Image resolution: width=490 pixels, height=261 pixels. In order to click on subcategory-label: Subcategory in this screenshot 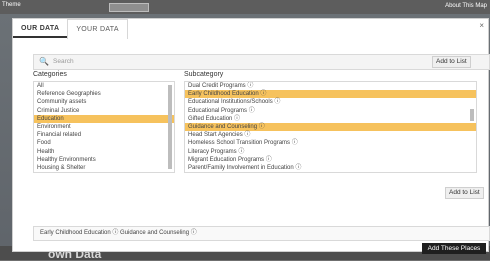, I will do `click(204, 74)`.